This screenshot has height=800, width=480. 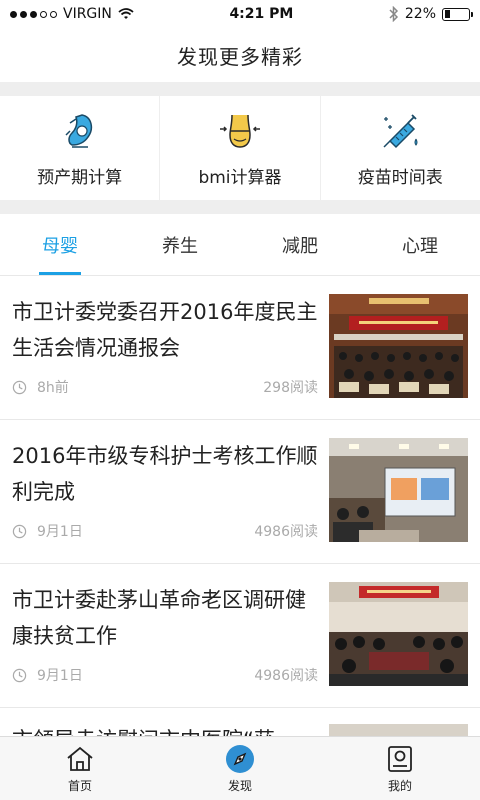 What do you see at coordinates (400, 758) in the screenshot?
I see `profile-icon` at bounding box center [400, 758].